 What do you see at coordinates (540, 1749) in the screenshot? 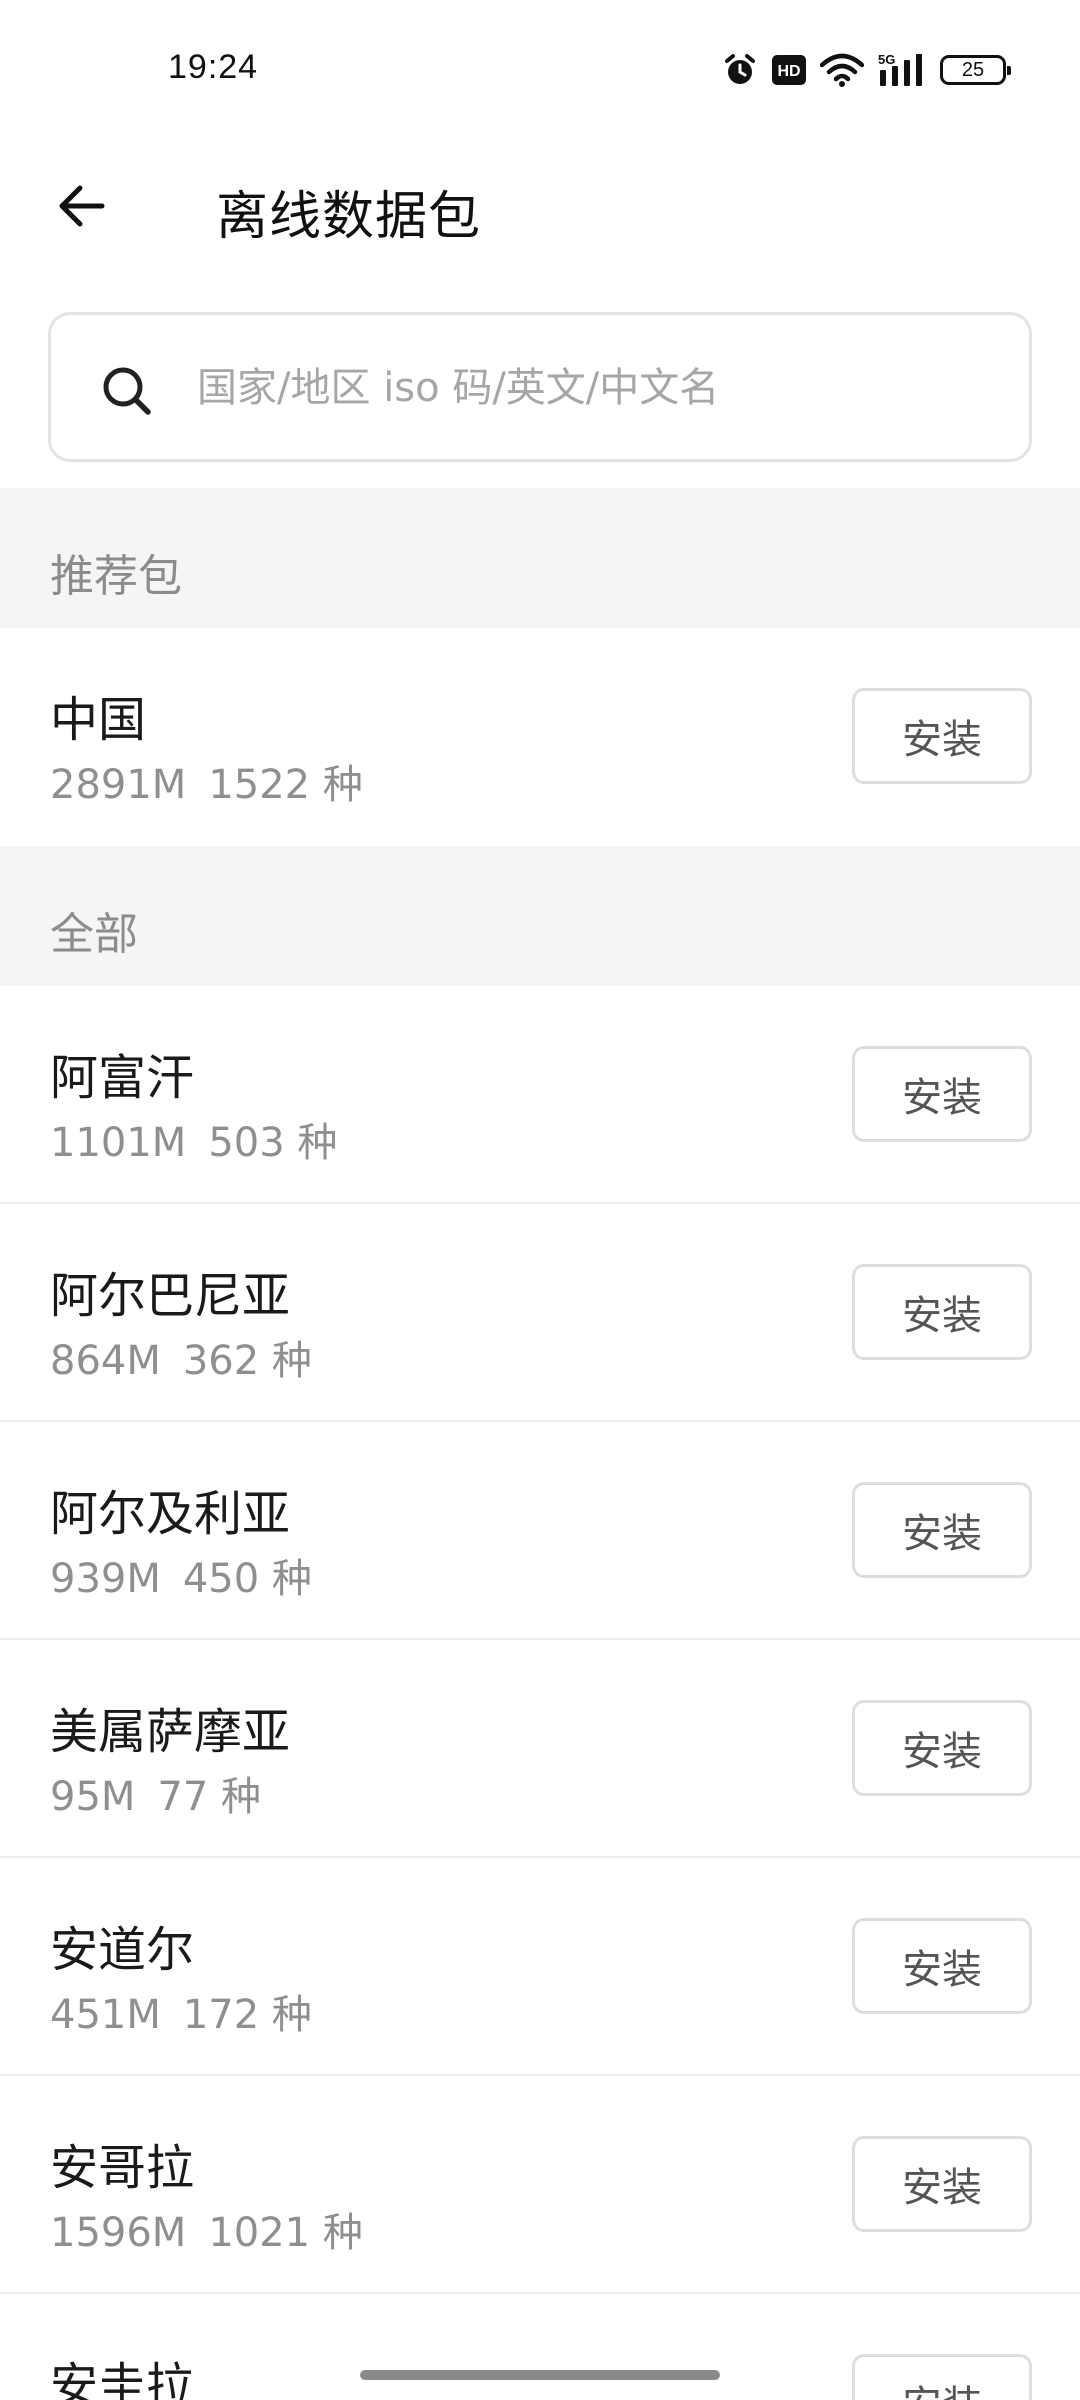
I see `list-item: 美属萨摩亚 95M 77 种 安装` at bounding box center [540, 1749].